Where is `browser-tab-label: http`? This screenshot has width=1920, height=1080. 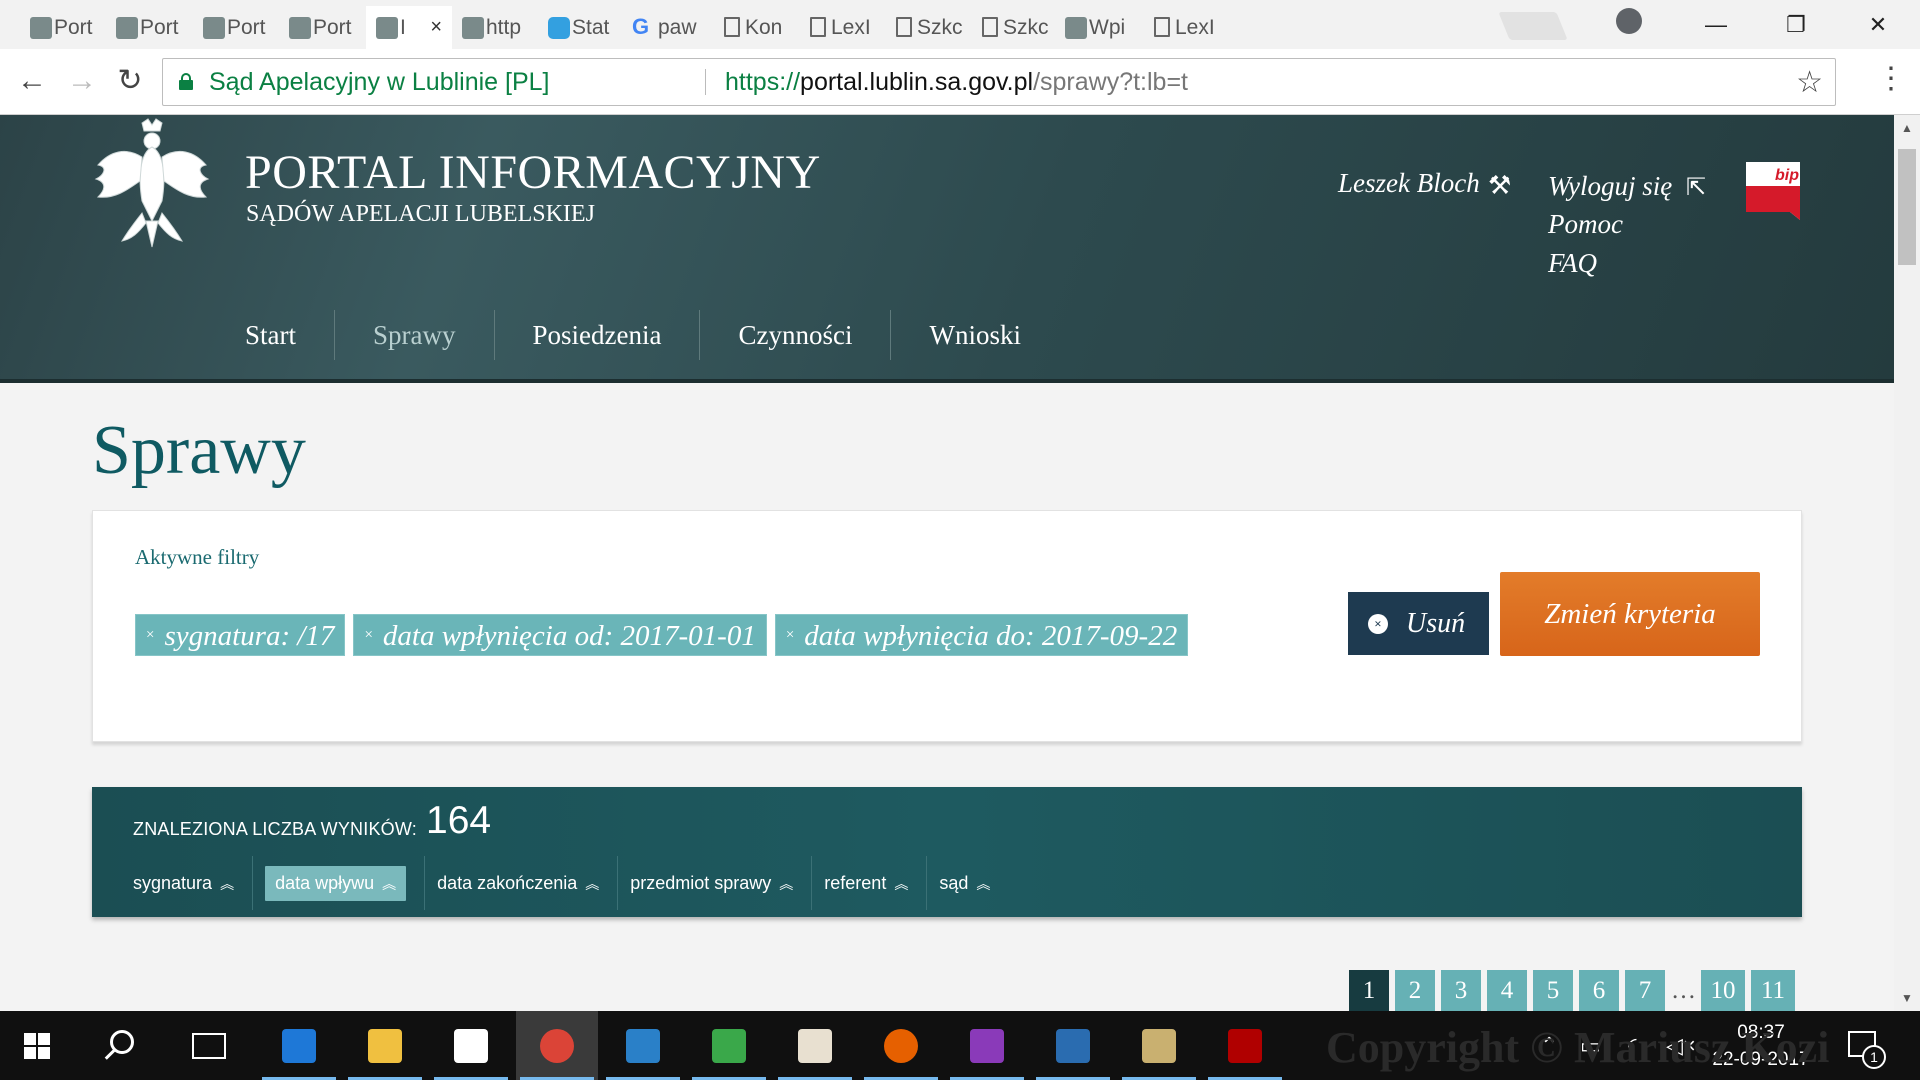
browser-tab-label: http is located at coordinates (504, 27).